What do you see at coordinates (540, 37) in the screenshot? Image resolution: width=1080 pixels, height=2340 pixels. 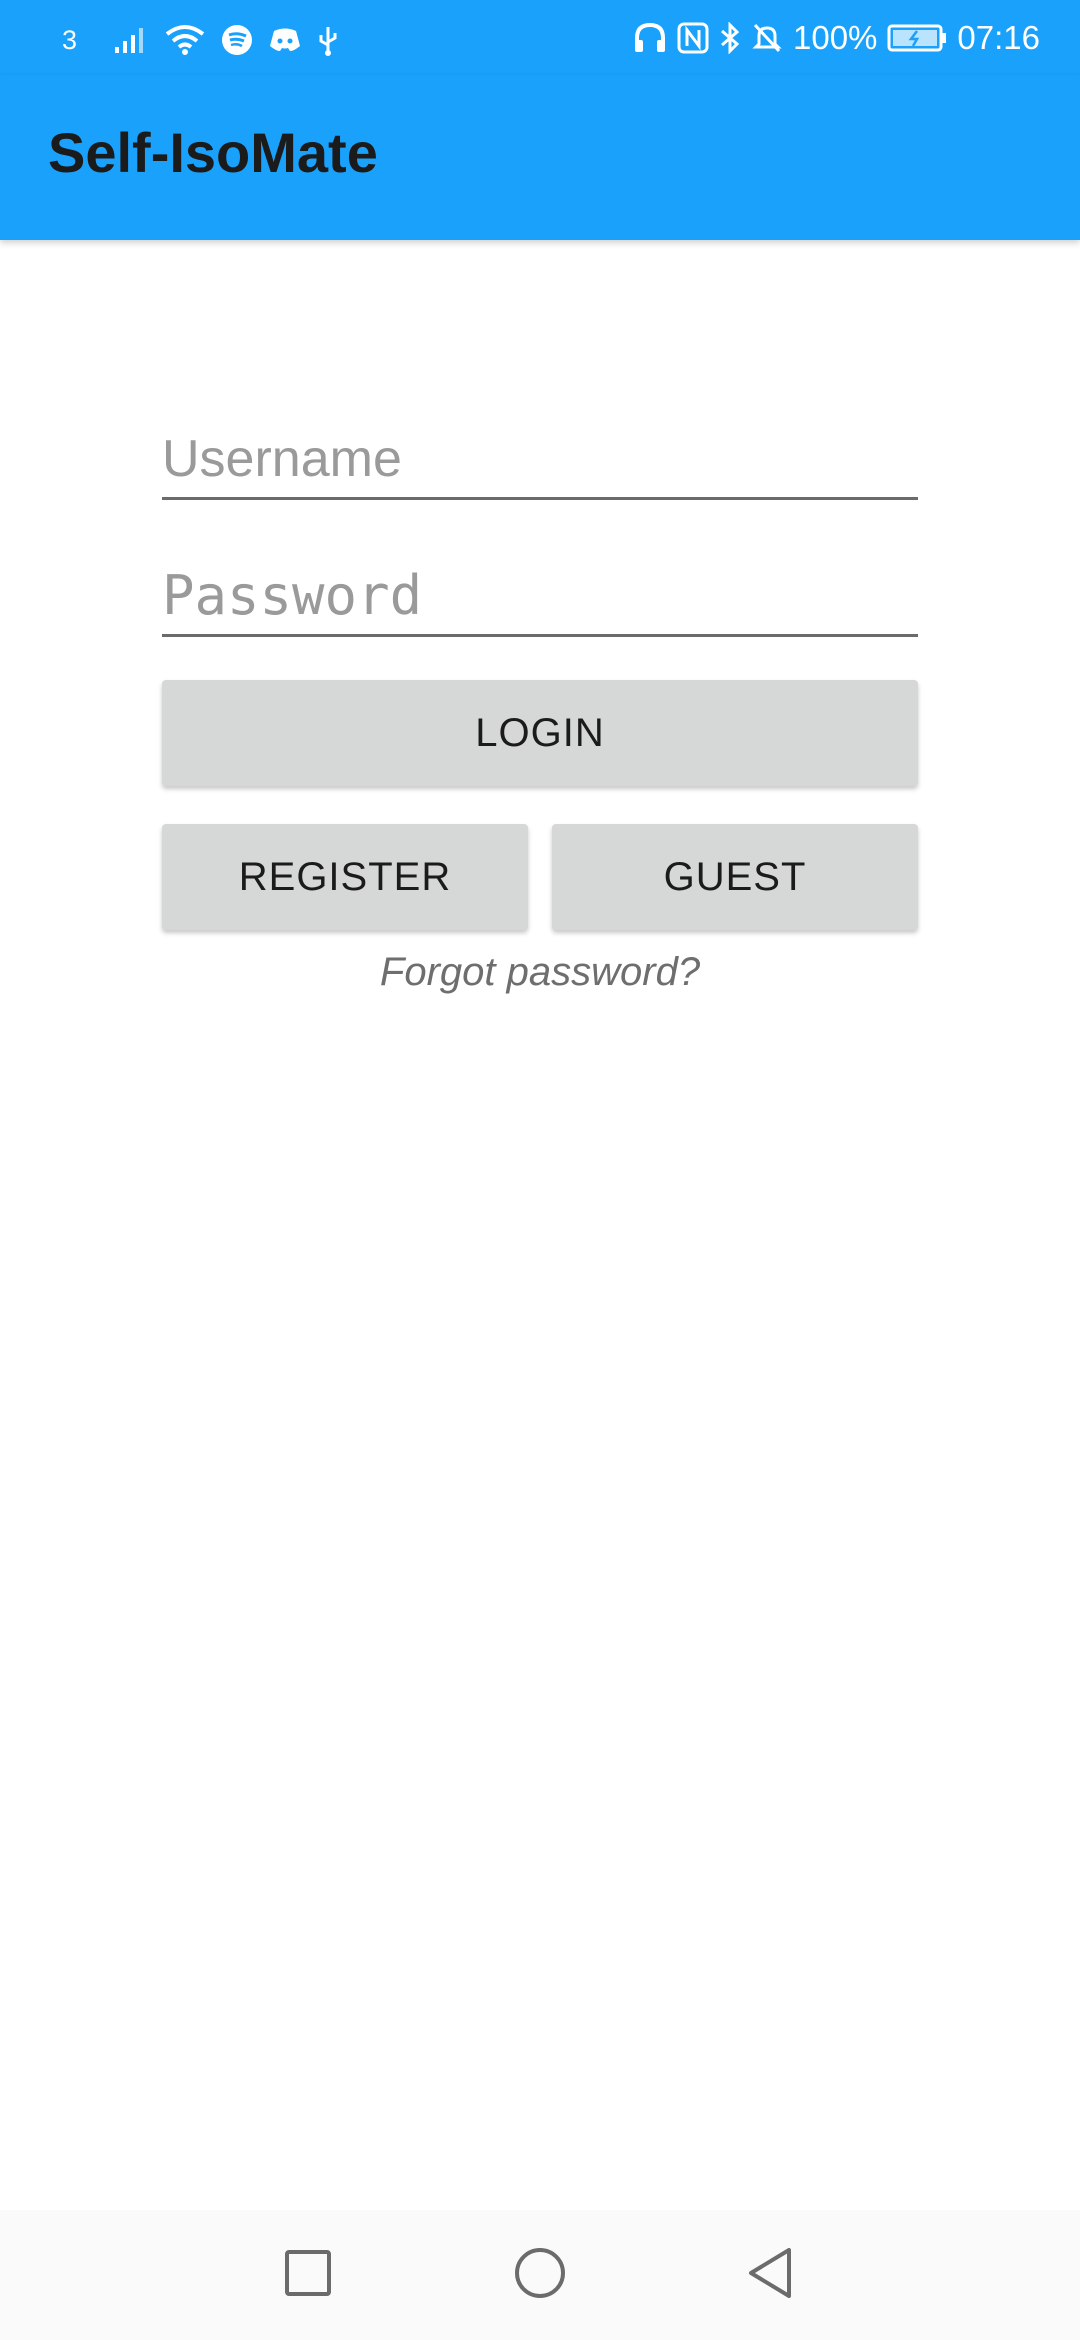 I see `status-bar: 3 100% 07:16` at bounding box center [540, 37].